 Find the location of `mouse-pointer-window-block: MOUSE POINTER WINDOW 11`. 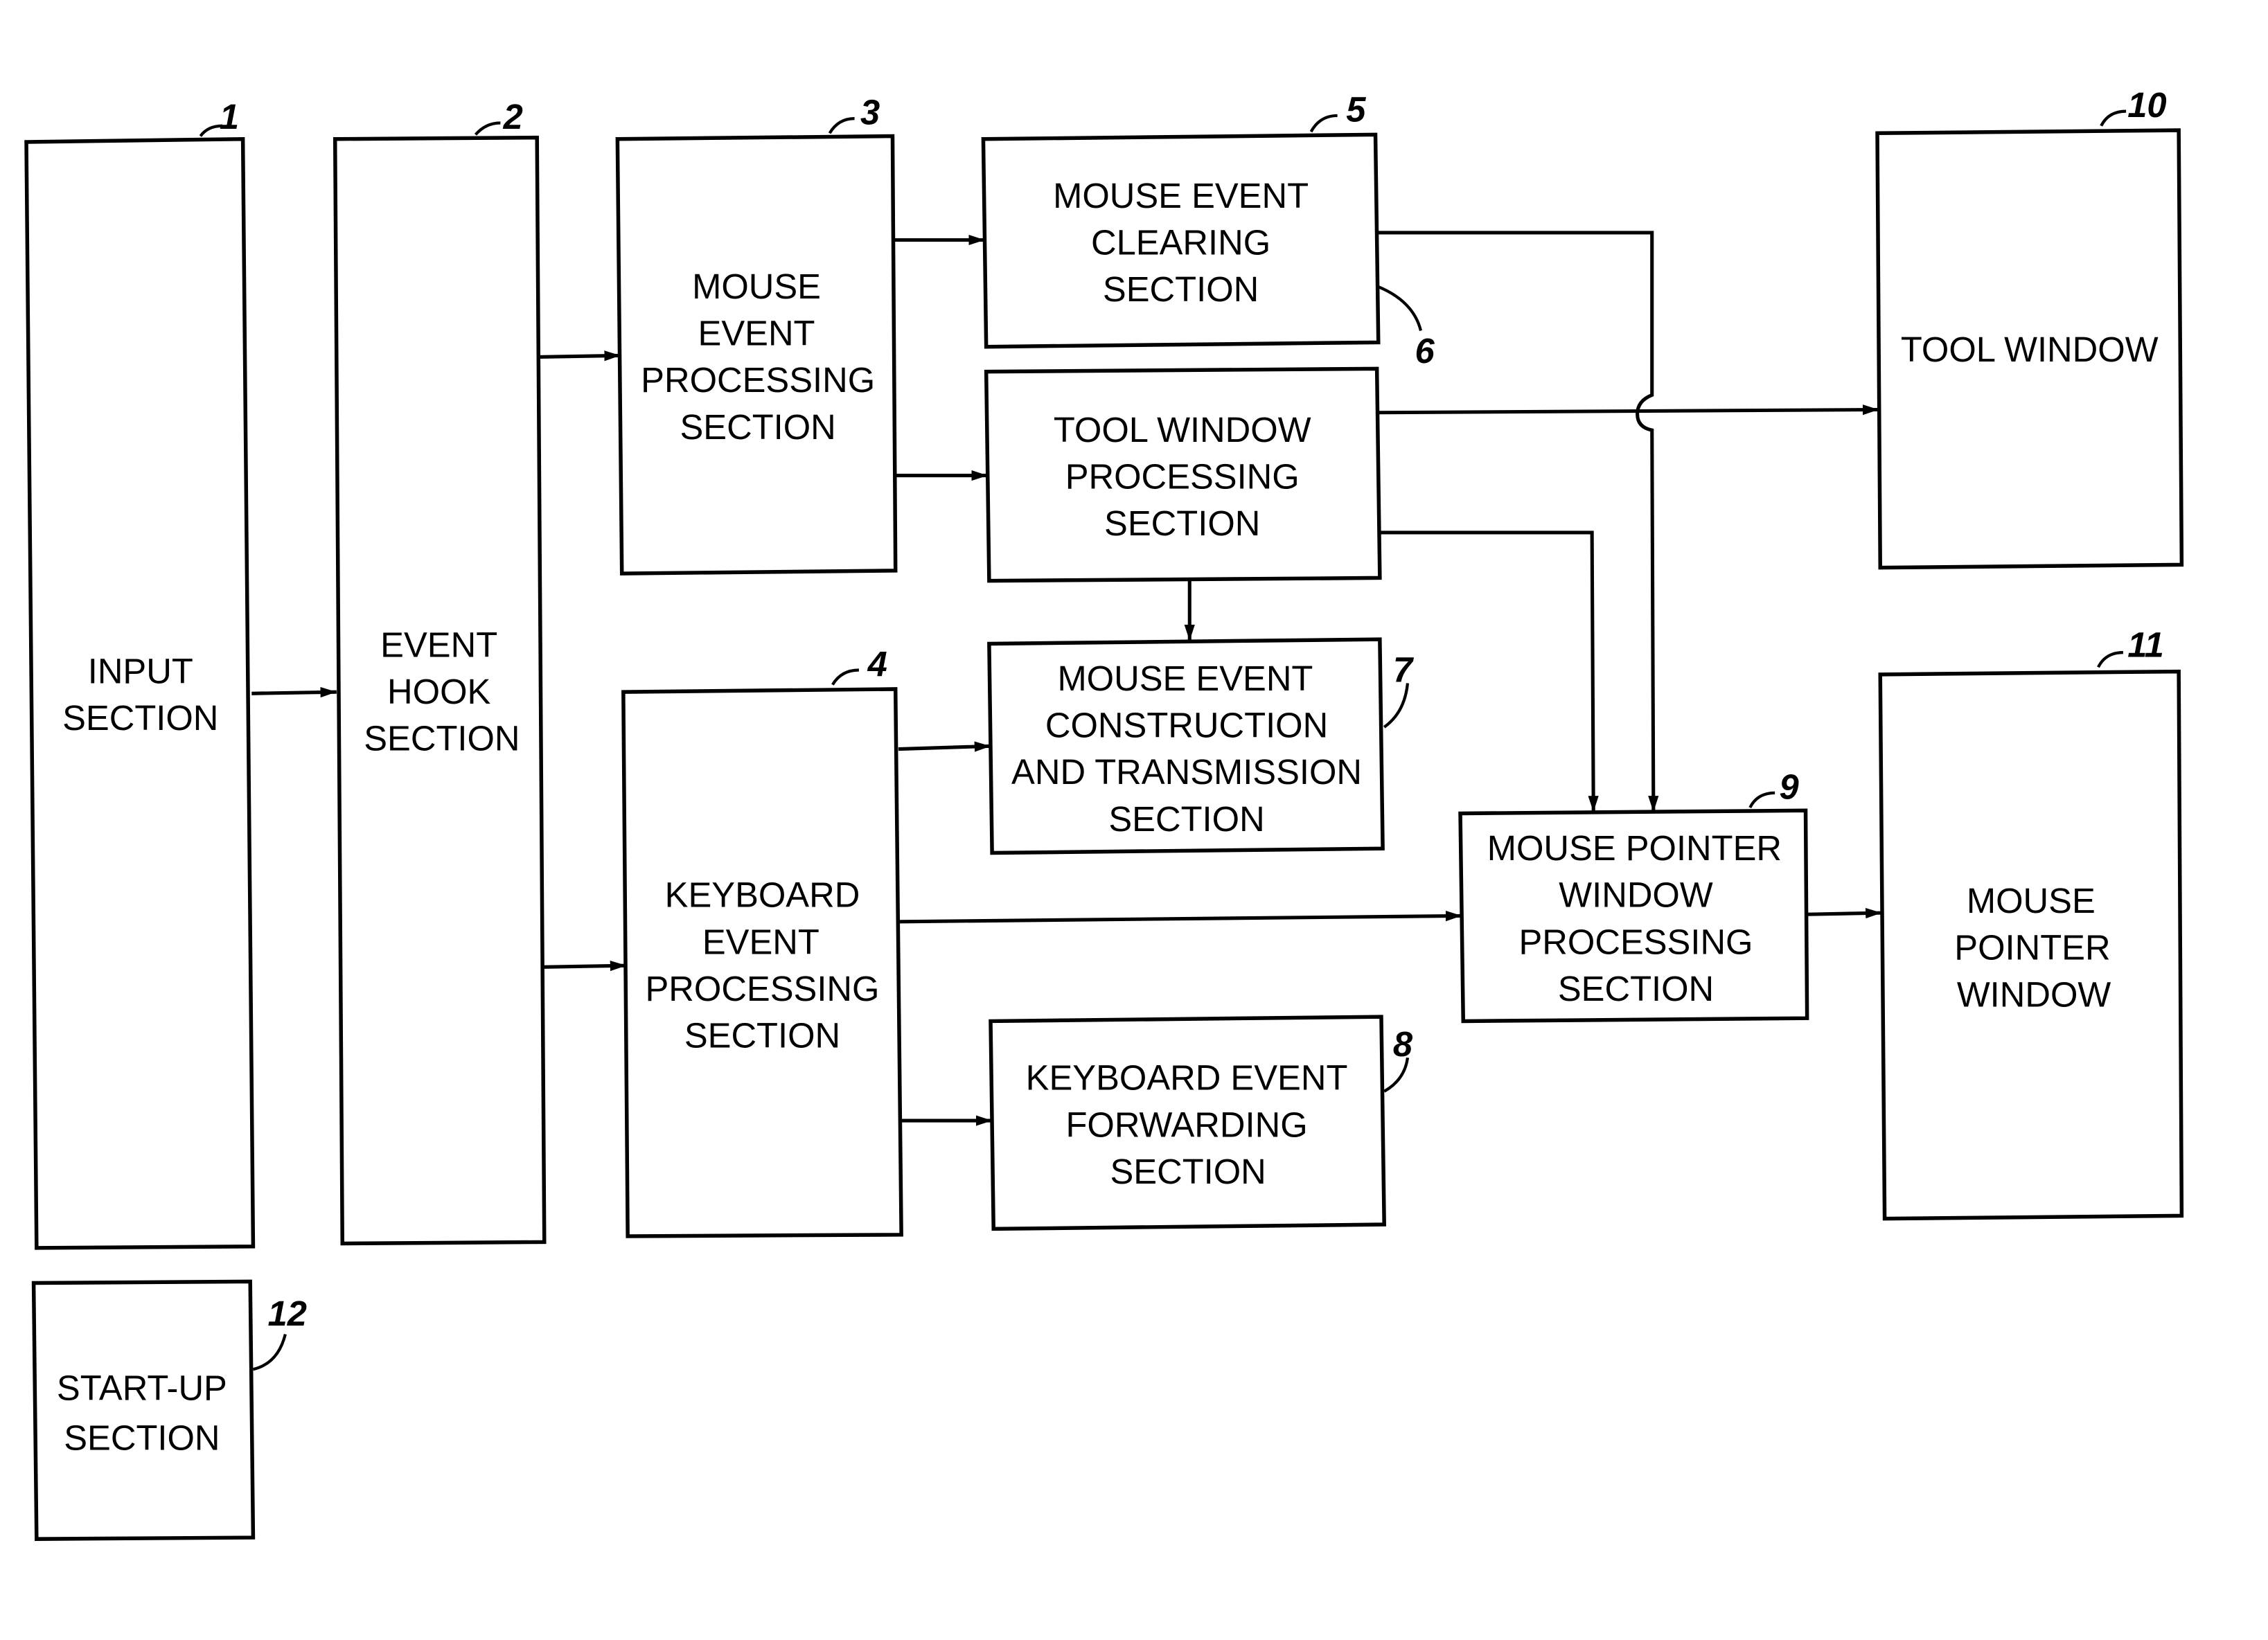

mouse-pointer-window-block: MOUSE POINTER WINDOW 11 is located at coordinates (2031, 923).